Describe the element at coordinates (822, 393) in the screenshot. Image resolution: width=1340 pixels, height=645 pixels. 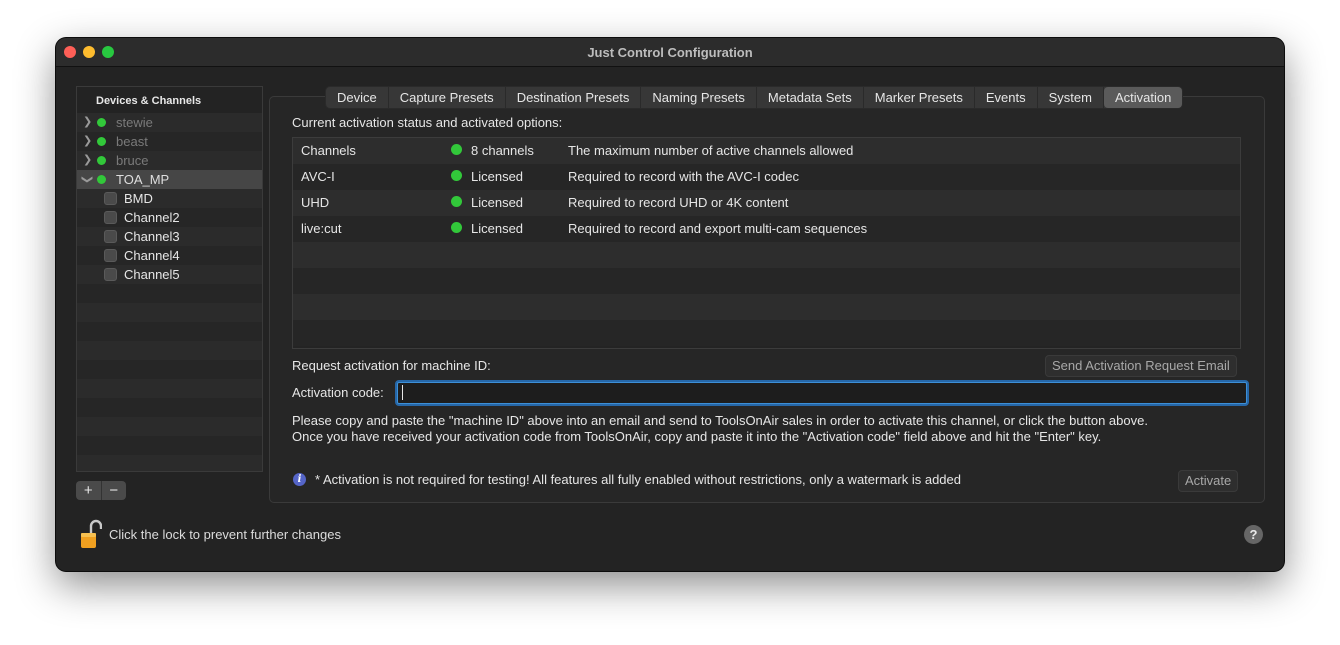
I see `activation-code-input` at that location.